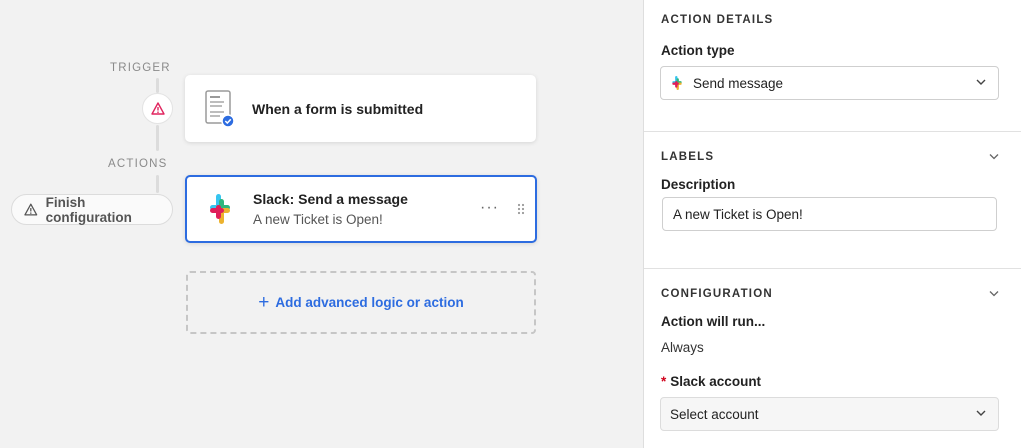 The width and height of the screenshot is (1021, 448). I want to click on add-logic-or-action-button: + Add advanced logic or action, so click(361, 302).